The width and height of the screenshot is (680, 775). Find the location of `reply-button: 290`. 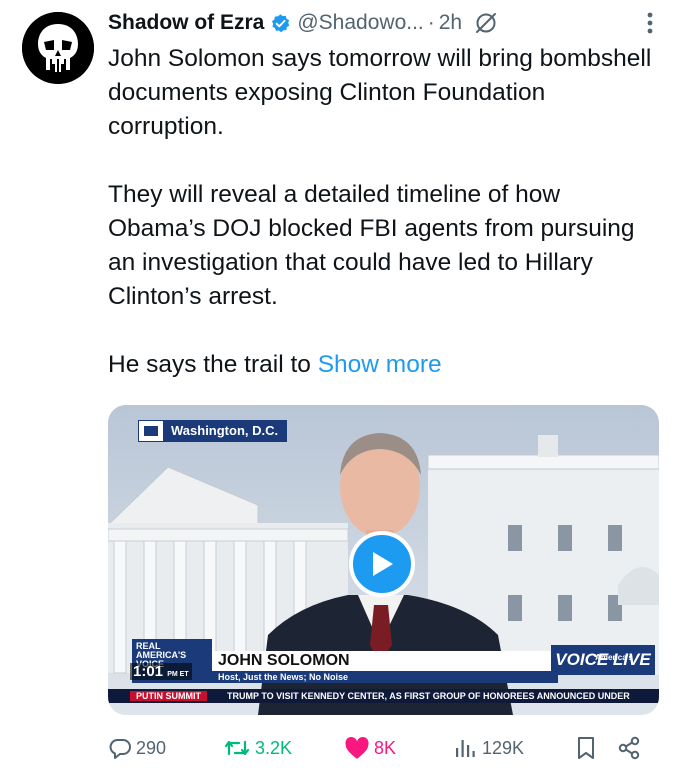

reply-button: 290 is located at coordinates (137, 748).